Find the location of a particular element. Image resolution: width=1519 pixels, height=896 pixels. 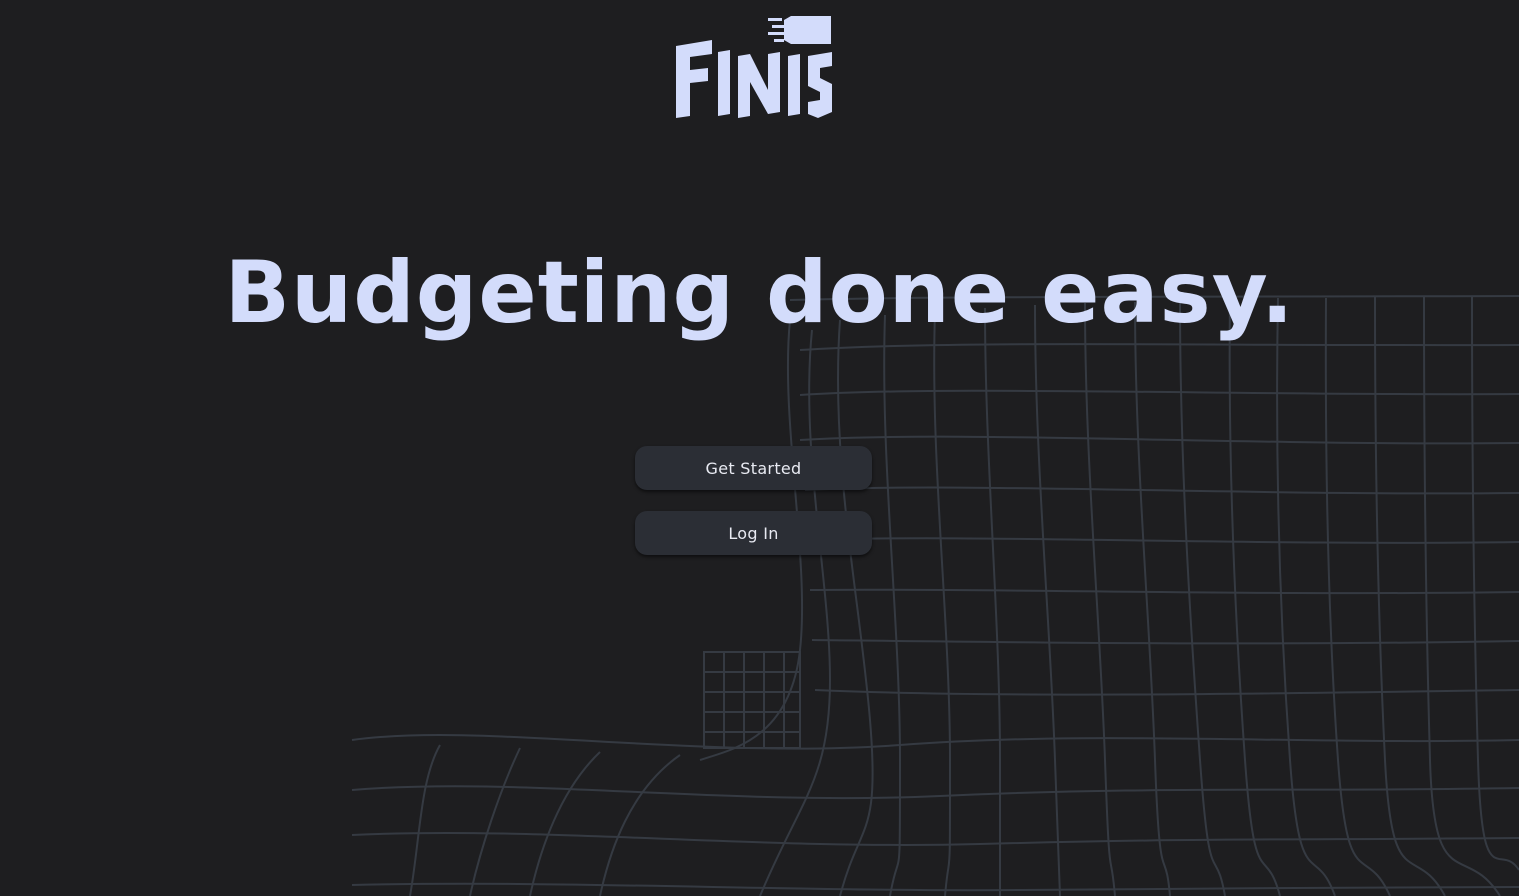

get-started-label: Get Started is located at coordinates (753, 468).